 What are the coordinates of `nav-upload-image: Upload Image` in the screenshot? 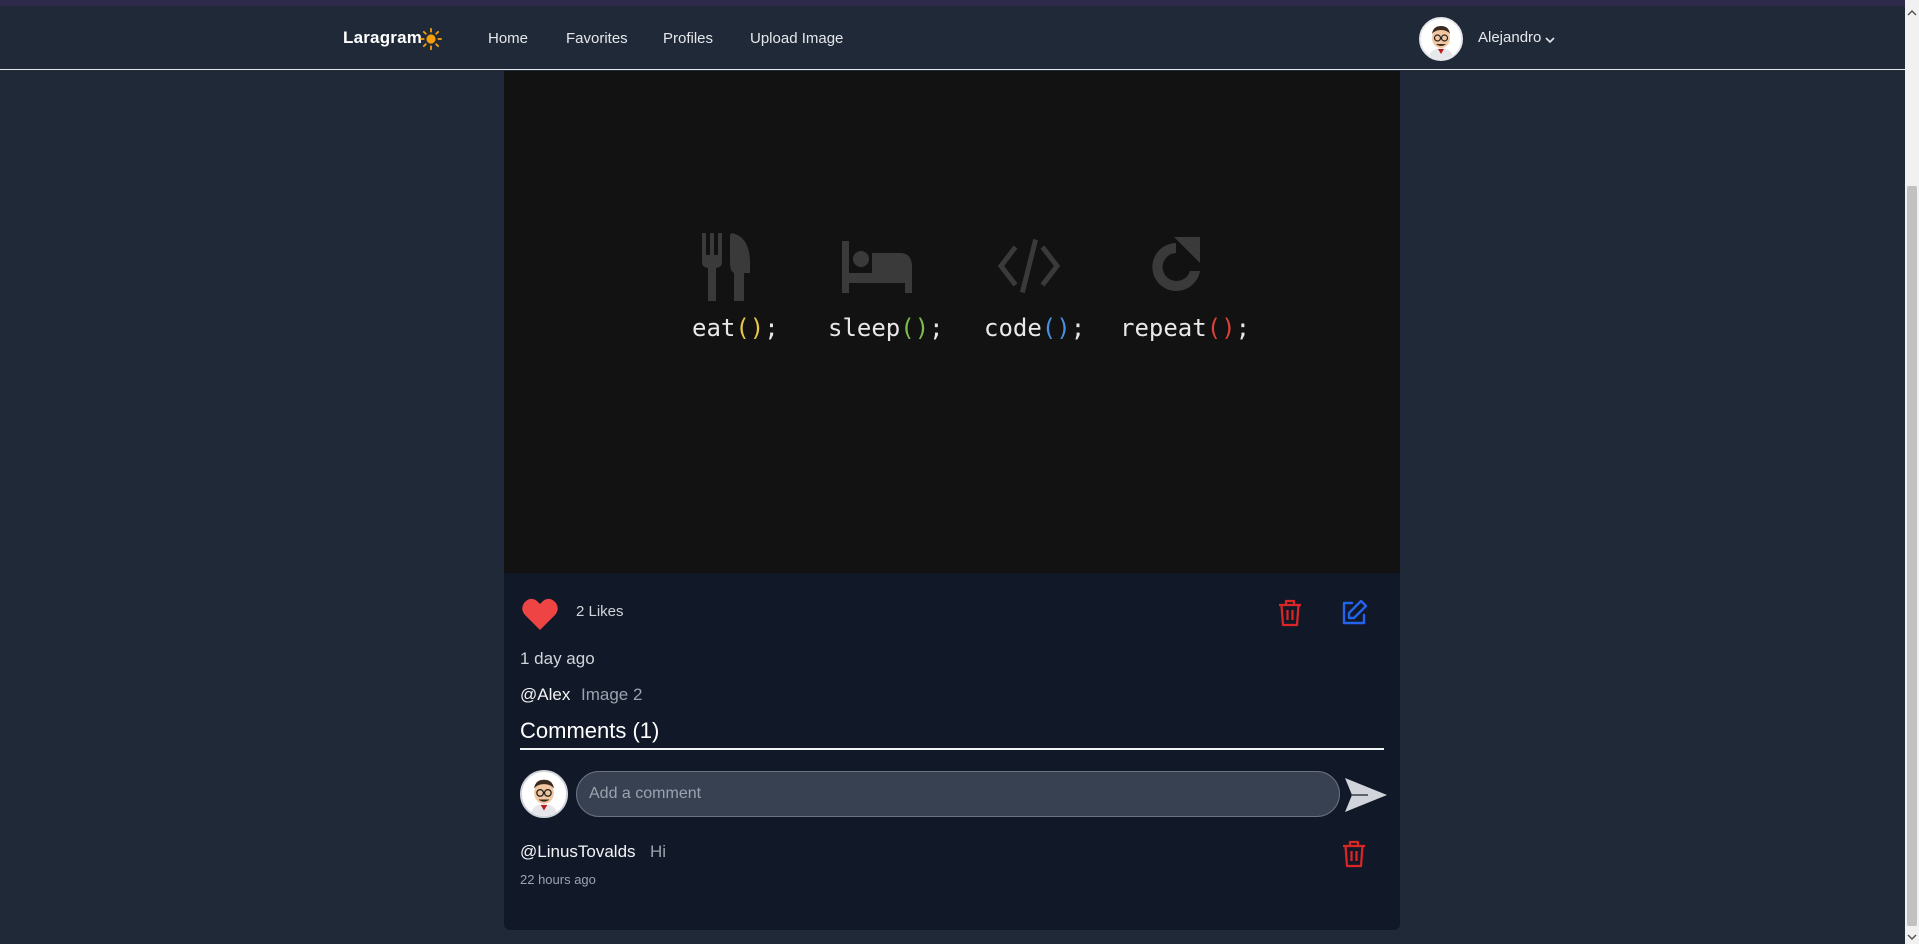 It's located at (796, 38).